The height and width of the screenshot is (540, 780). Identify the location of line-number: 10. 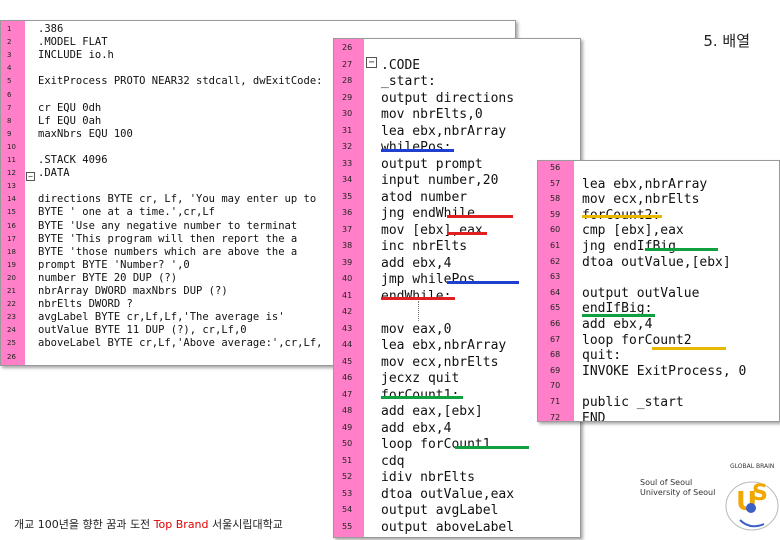
(11, 146).